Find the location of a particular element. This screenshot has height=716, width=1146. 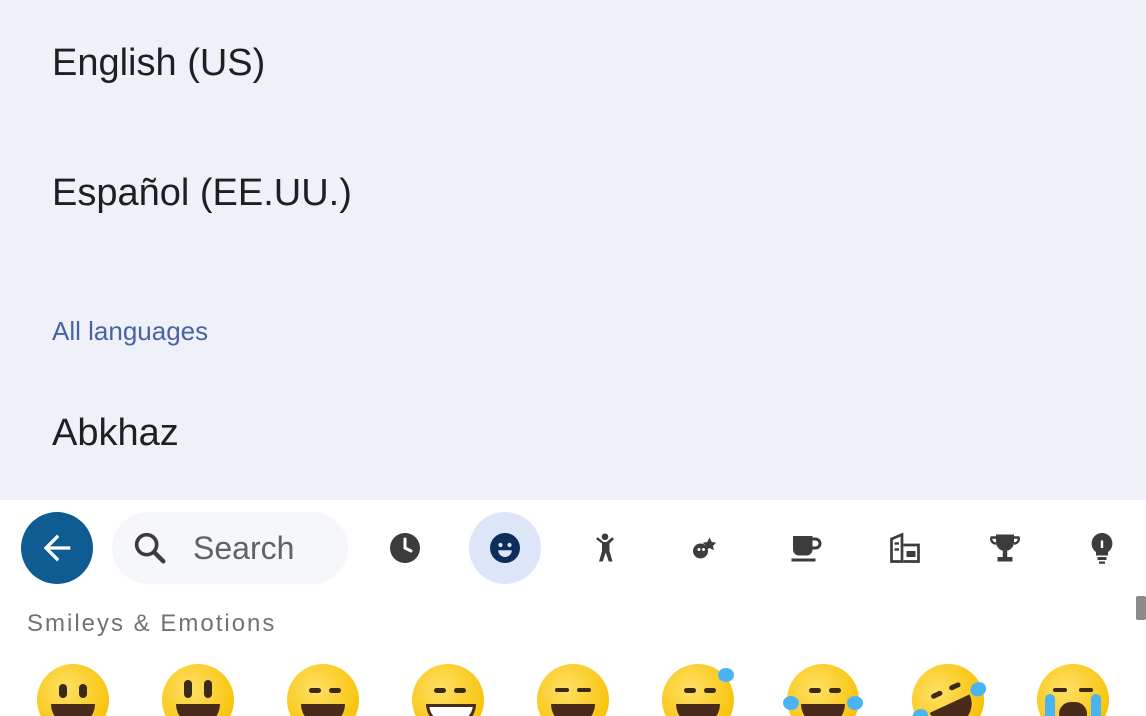

category-smileys is located at coordinates (505, 548).